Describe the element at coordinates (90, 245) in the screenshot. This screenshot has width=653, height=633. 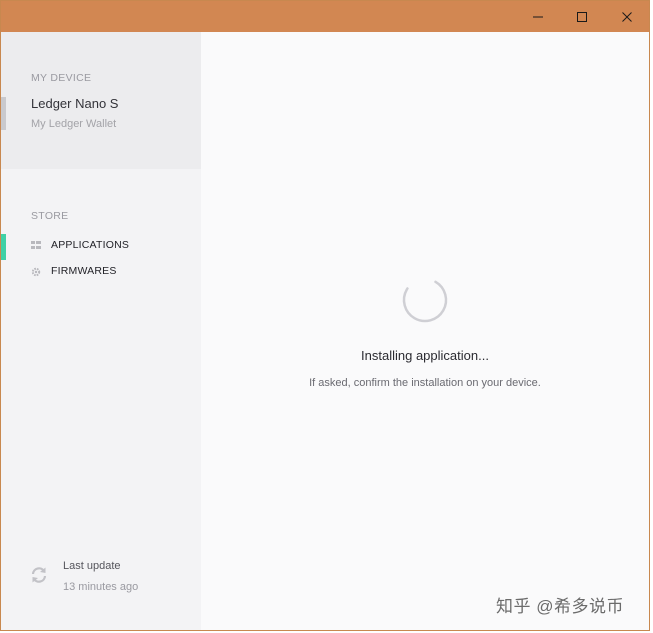
I see `sidebar-item-label: APPLICATIONS` at that location.